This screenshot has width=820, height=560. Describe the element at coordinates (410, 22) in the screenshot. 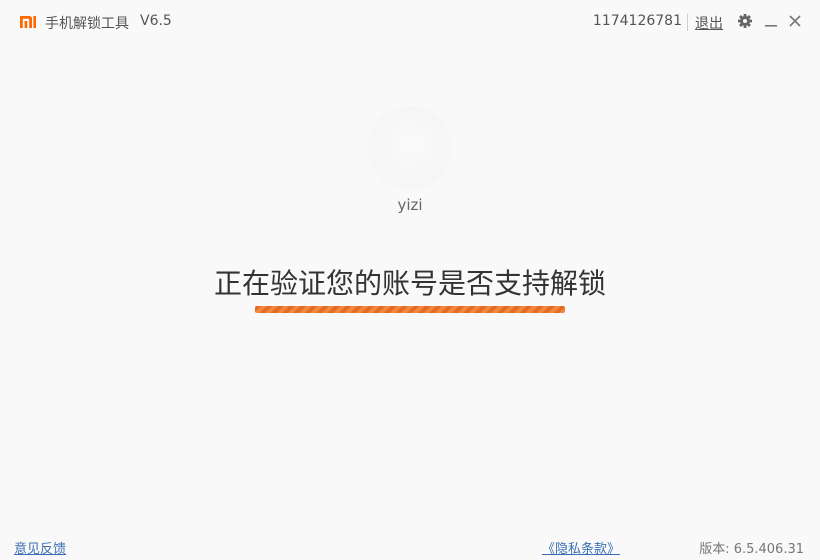

I see `title-bar: 手机解锁工具 V6.5 1174126781 退出` at that location.